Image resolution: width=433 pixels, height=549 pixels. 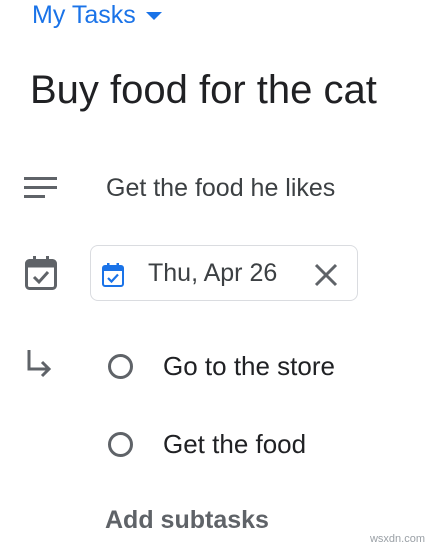 What do you see at coordinates (249, 366) in the screenshot?
I see `subtask-label: Go to the store` at bounding box center [249, 366].